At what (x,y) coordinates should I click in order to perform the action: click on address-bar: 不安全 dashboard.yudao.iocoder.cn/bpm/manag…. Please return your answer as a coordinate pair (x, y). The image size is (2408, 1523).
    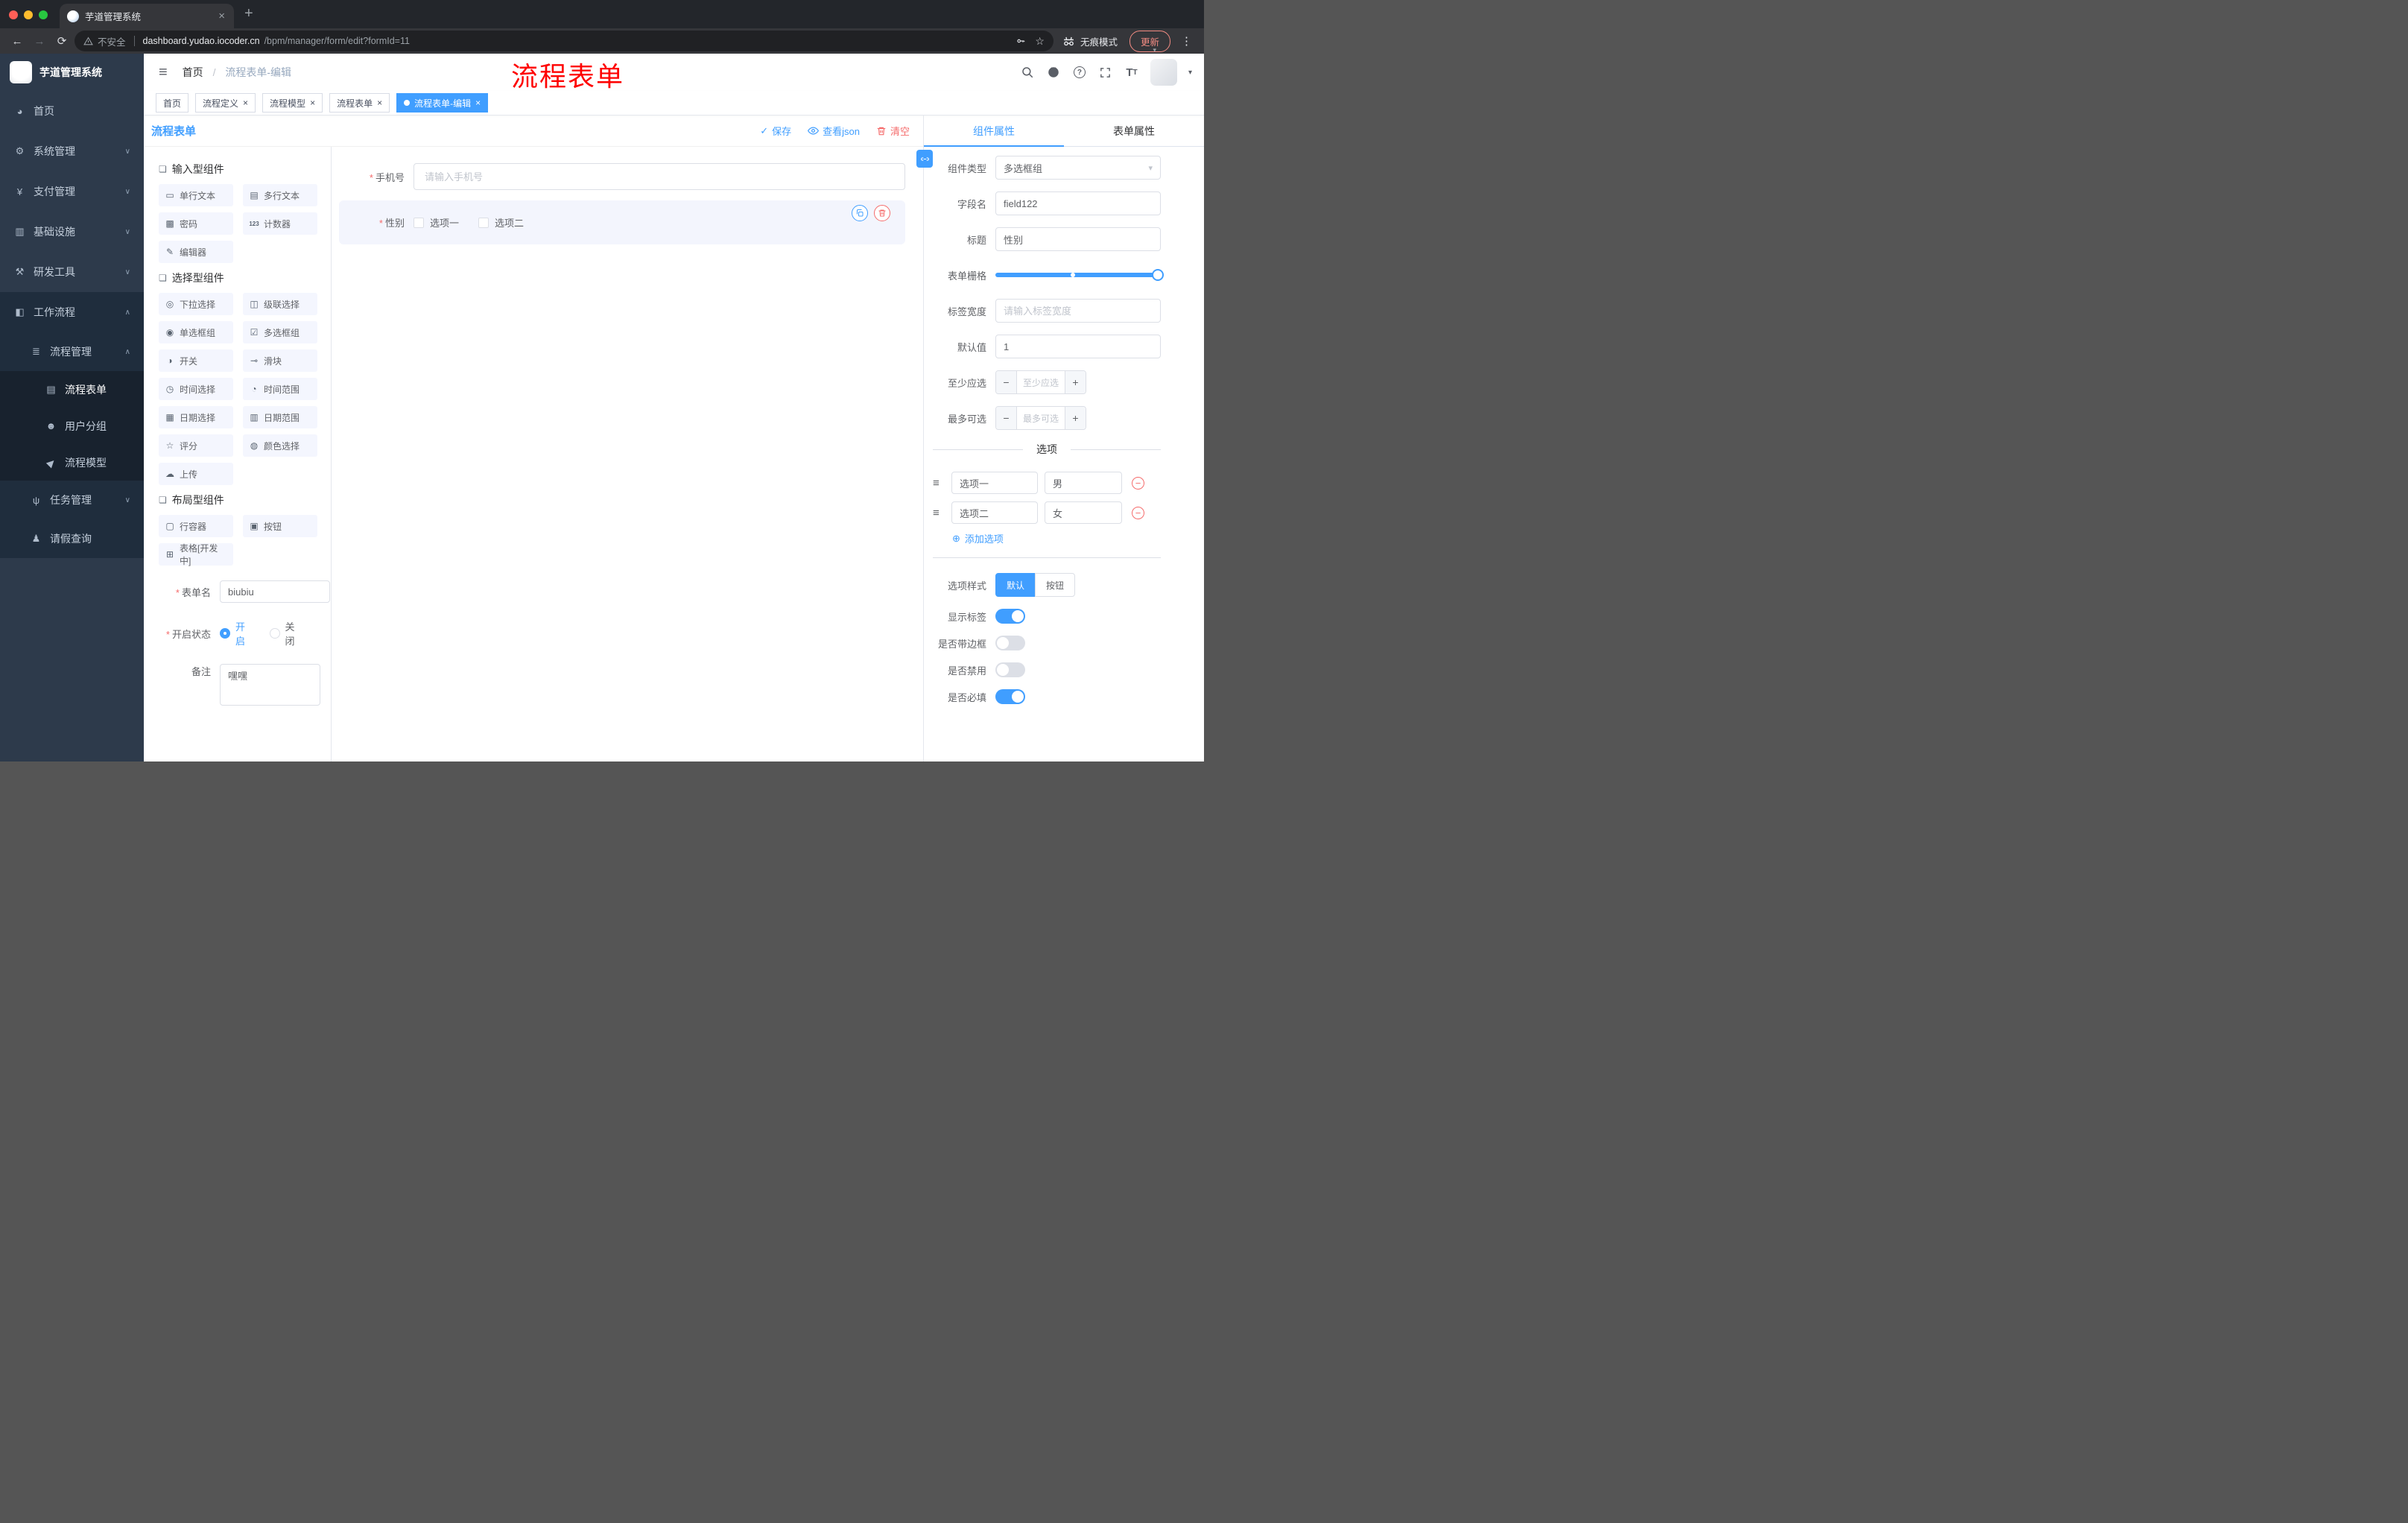
    Looking at the image, I should click on (564, 41).